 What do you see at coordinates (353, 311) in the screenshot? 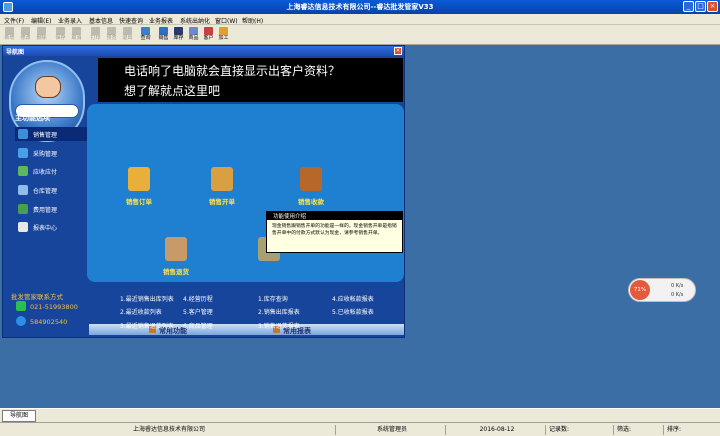
I see `link-received-report: 5.已收帐款报表` at bounding box center [353, 311].